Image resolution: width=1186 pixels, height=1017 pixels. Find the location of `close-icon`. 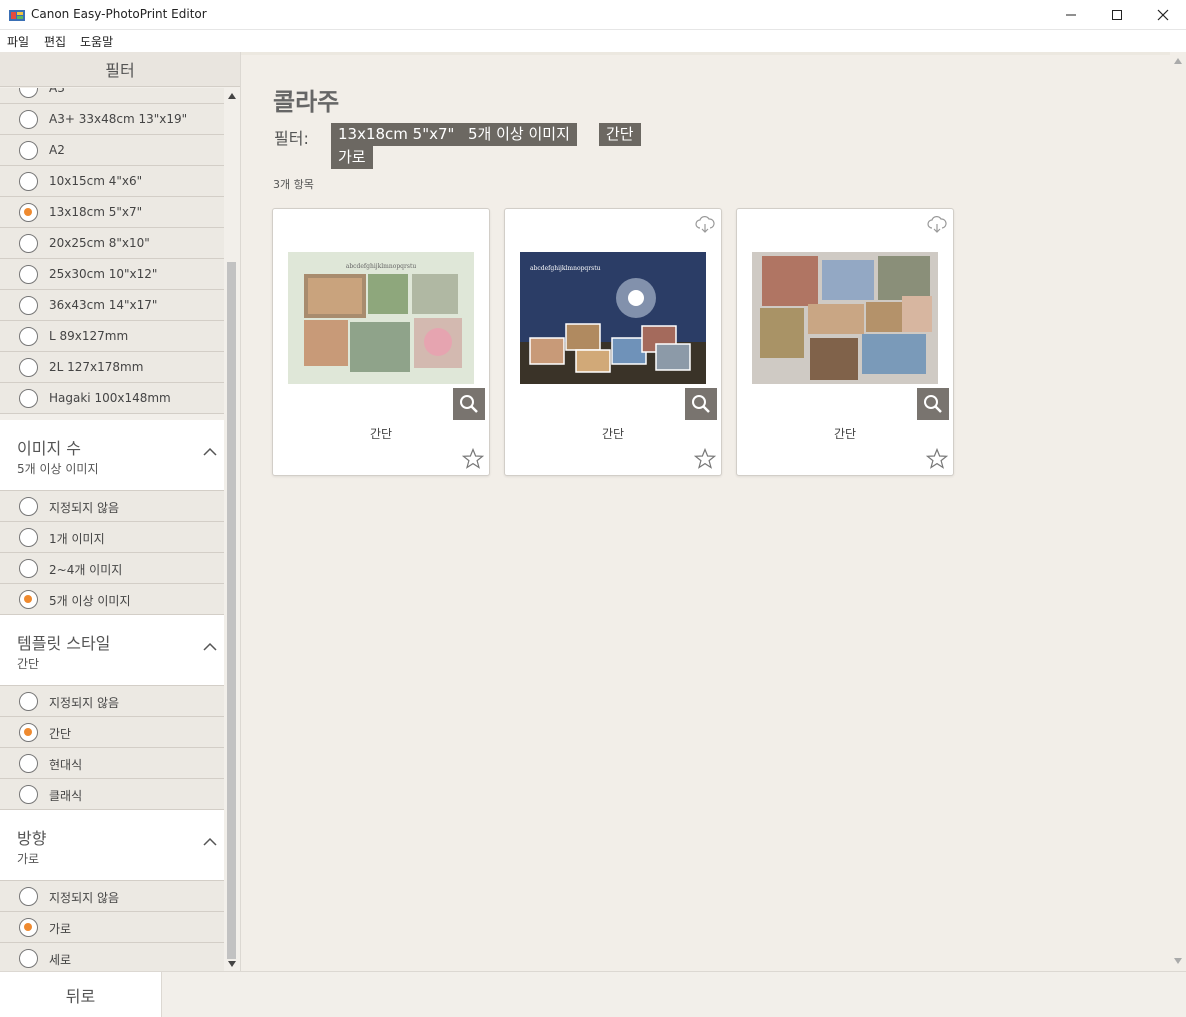

close-icon is located at coordinates (1163, 15).